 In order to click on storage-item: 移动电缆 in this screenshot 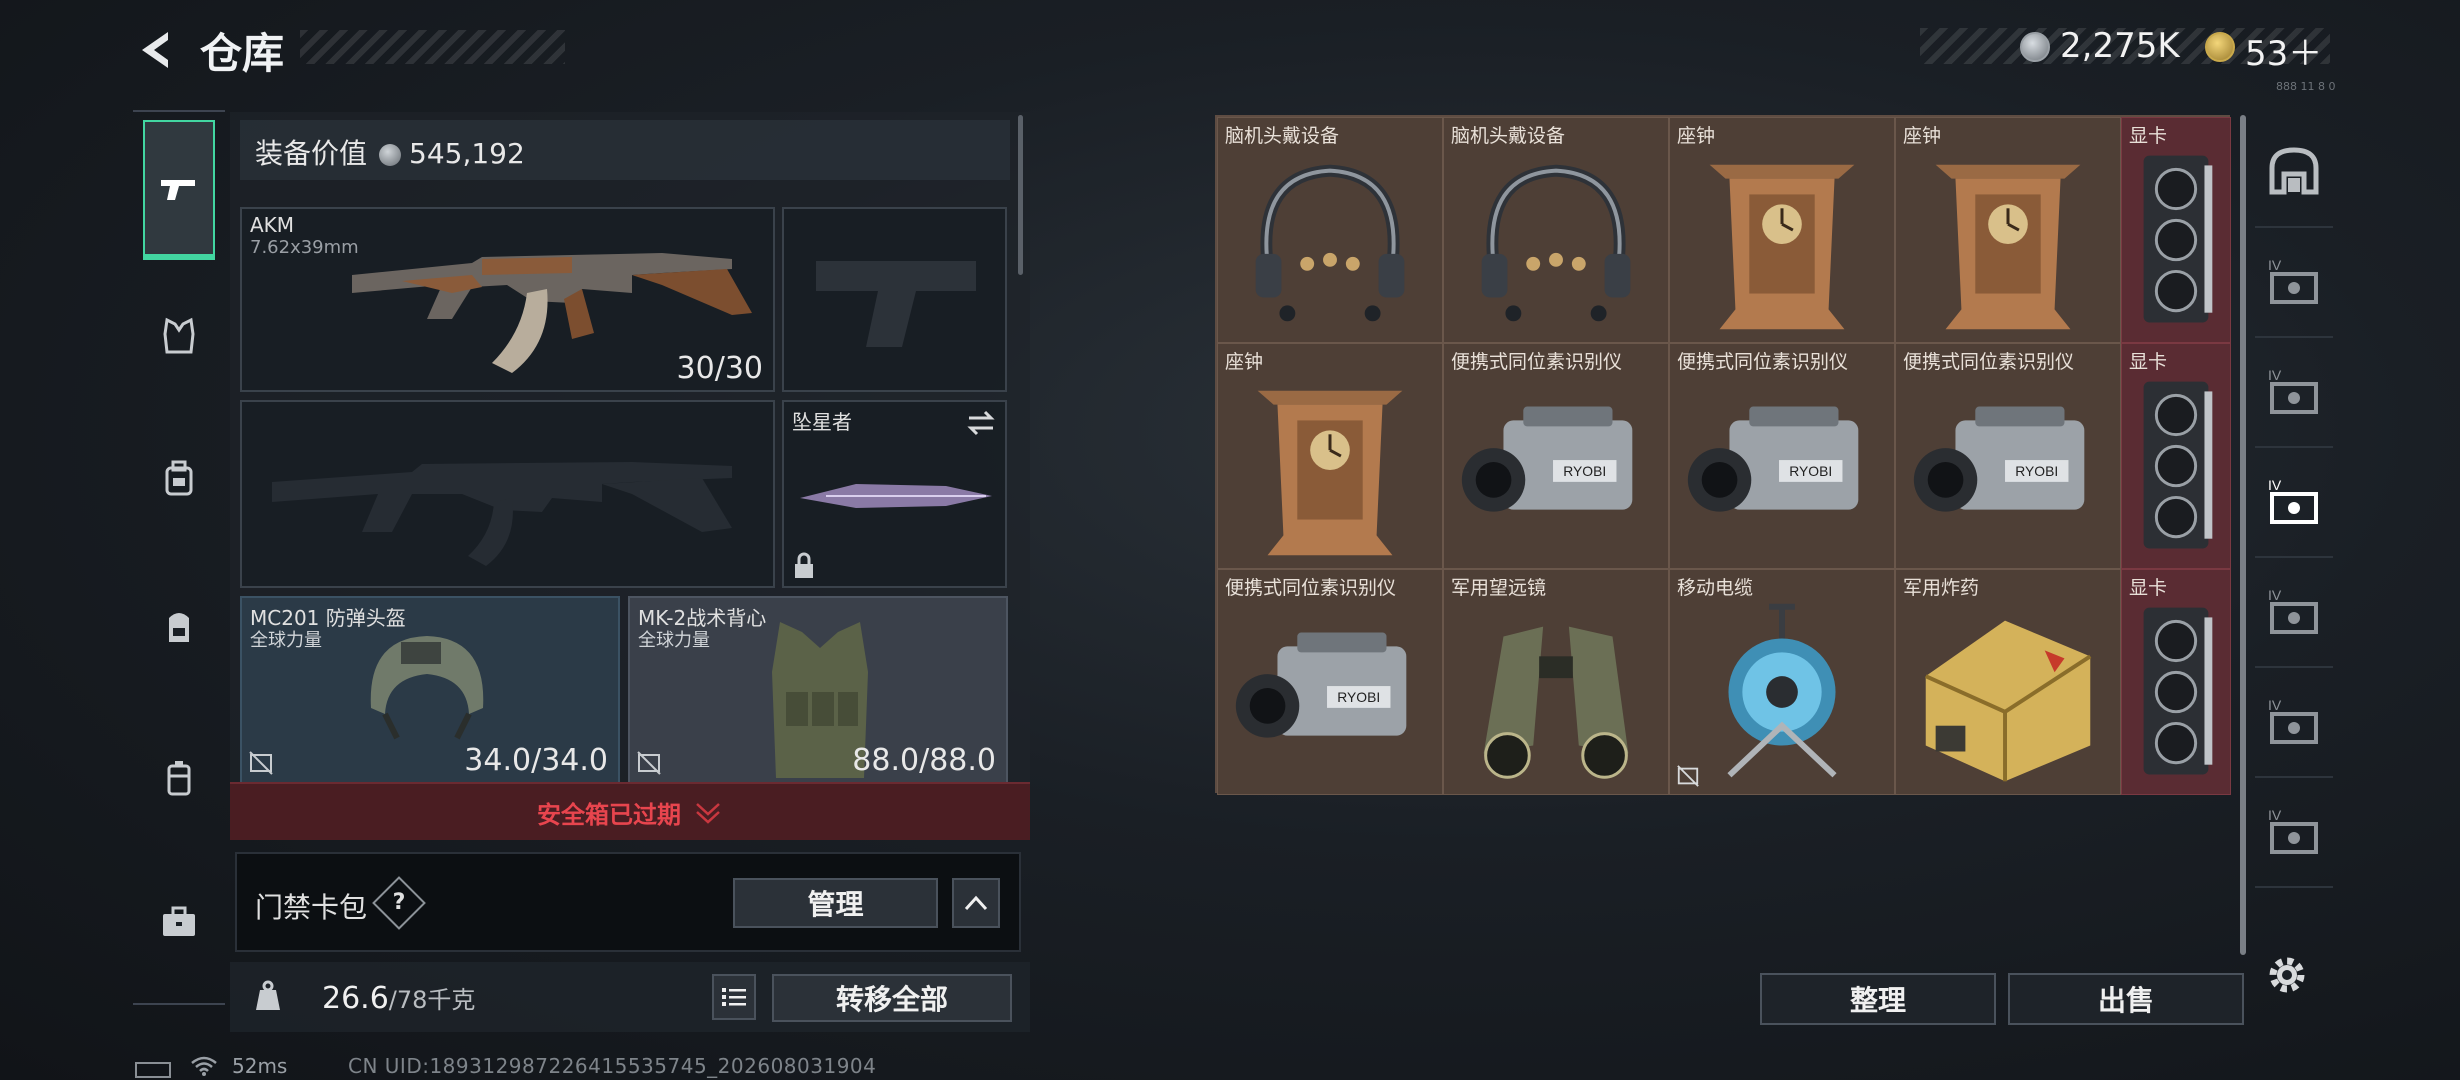, I will do `click(1782, 682)`.